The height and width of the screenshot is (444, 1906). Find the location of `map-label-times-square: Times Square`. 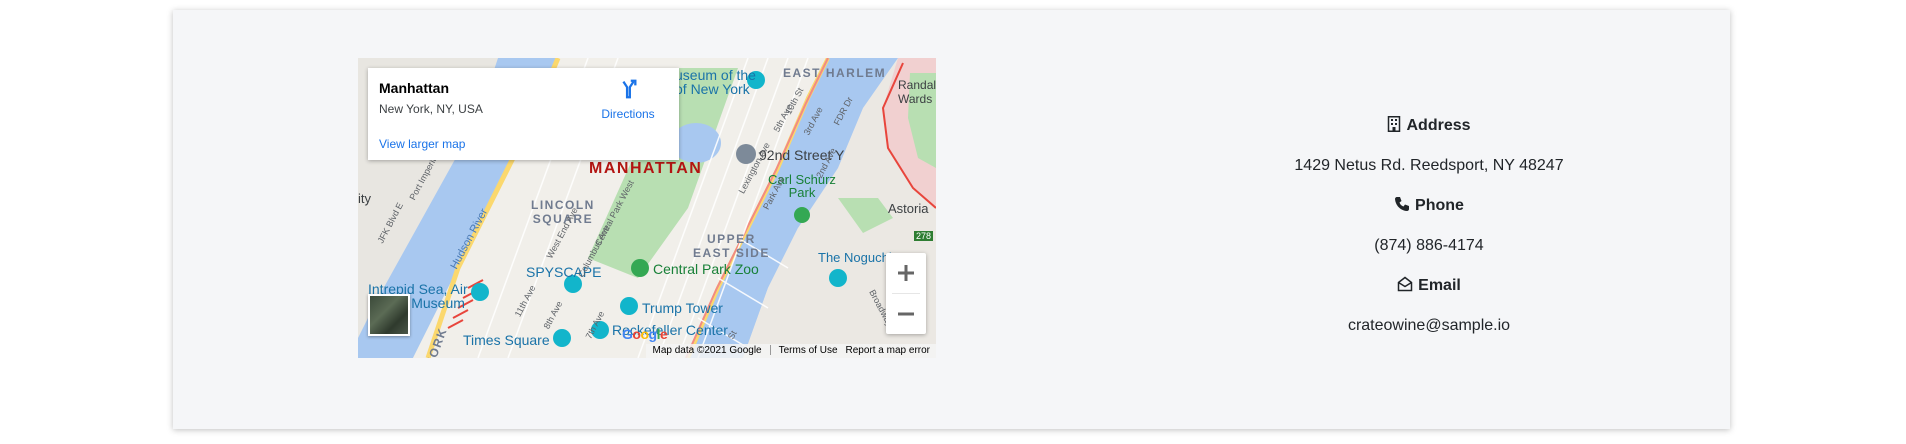

map-label-times-square: Times Square is located at coordinates (506, 340).